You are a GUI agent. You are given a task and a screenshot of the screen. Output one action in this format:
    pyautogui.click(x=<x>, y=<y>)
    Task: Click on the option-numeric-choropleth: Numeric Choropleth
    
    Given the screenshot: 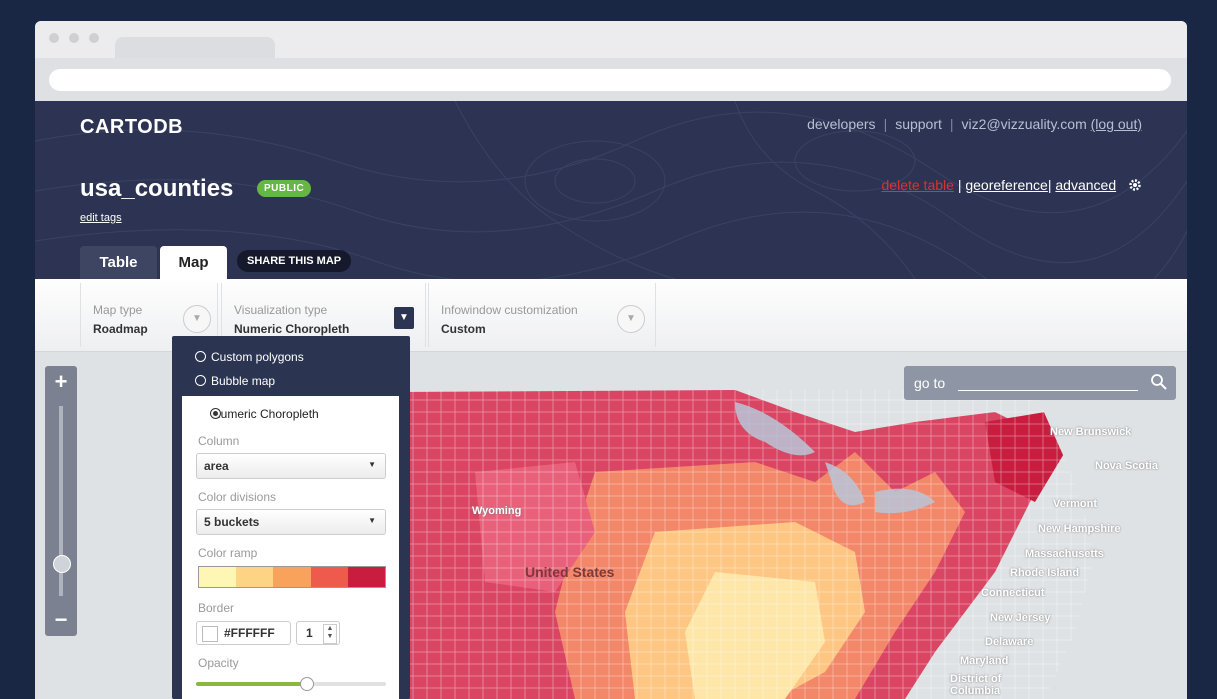 What is the action you would take?
    pyautogui.click(x=257, y=414)
    